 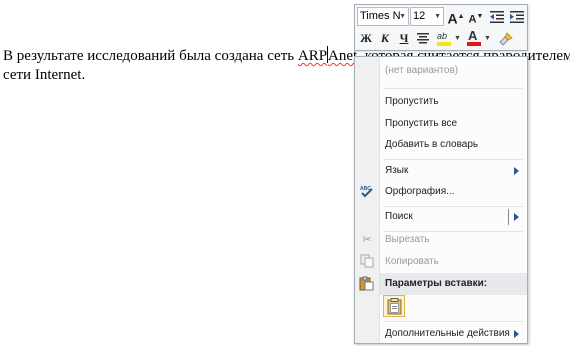 What do you see at coordinates (367, 284) in the screenshot?
I see `paste-icon` at bounding box center [367, 284].